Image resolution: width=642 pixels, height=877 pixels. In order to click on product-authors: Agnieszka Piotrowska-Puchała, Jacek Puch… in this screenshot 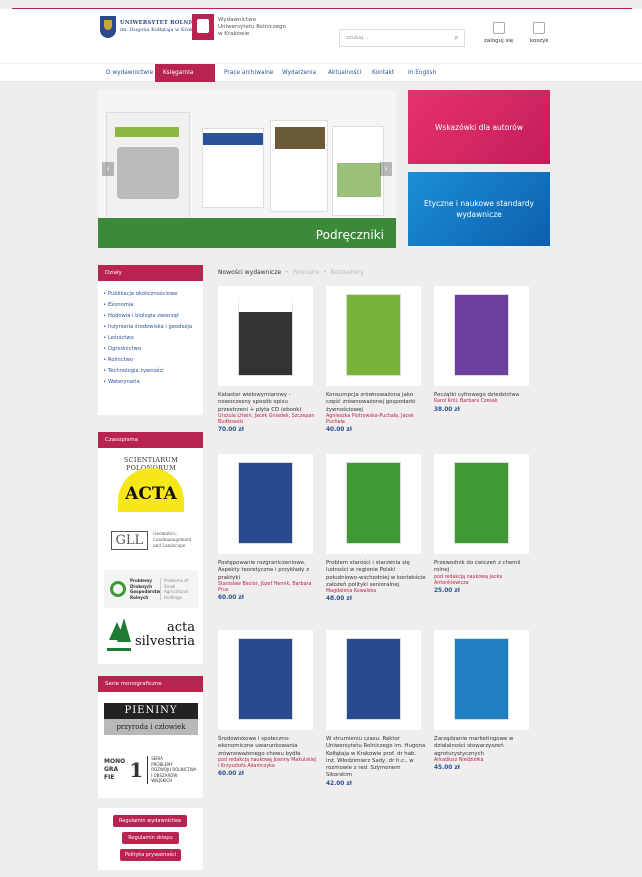, I will do `click(370, 419)`.